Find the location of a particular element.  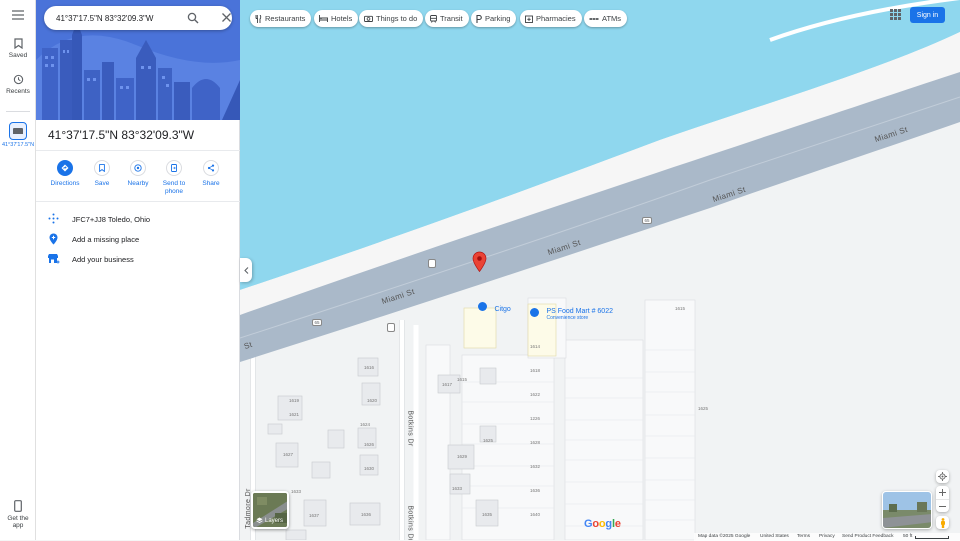

get-app-label-line1: Get the is located at coordinates (18, 518).